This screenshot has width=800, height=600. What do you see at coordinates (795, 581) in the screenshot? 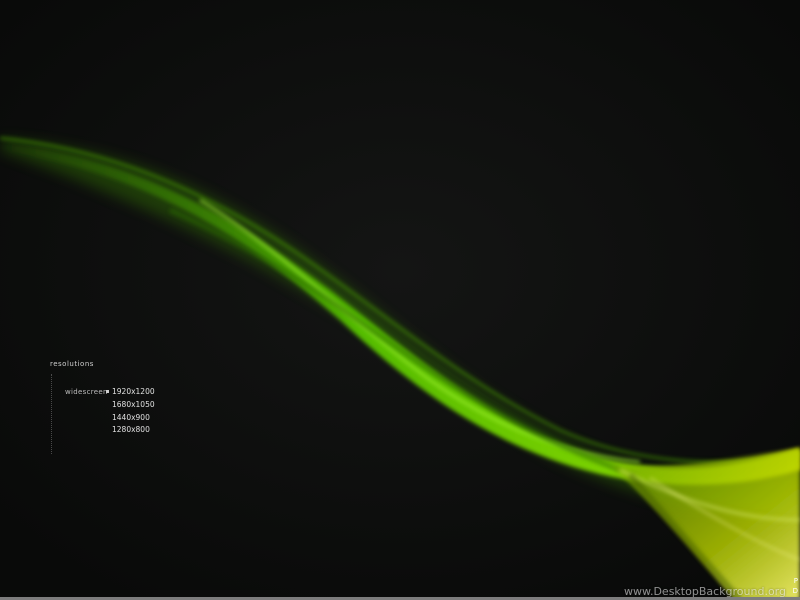
I see `corner-letter: P` at bounding box center [795, 581].